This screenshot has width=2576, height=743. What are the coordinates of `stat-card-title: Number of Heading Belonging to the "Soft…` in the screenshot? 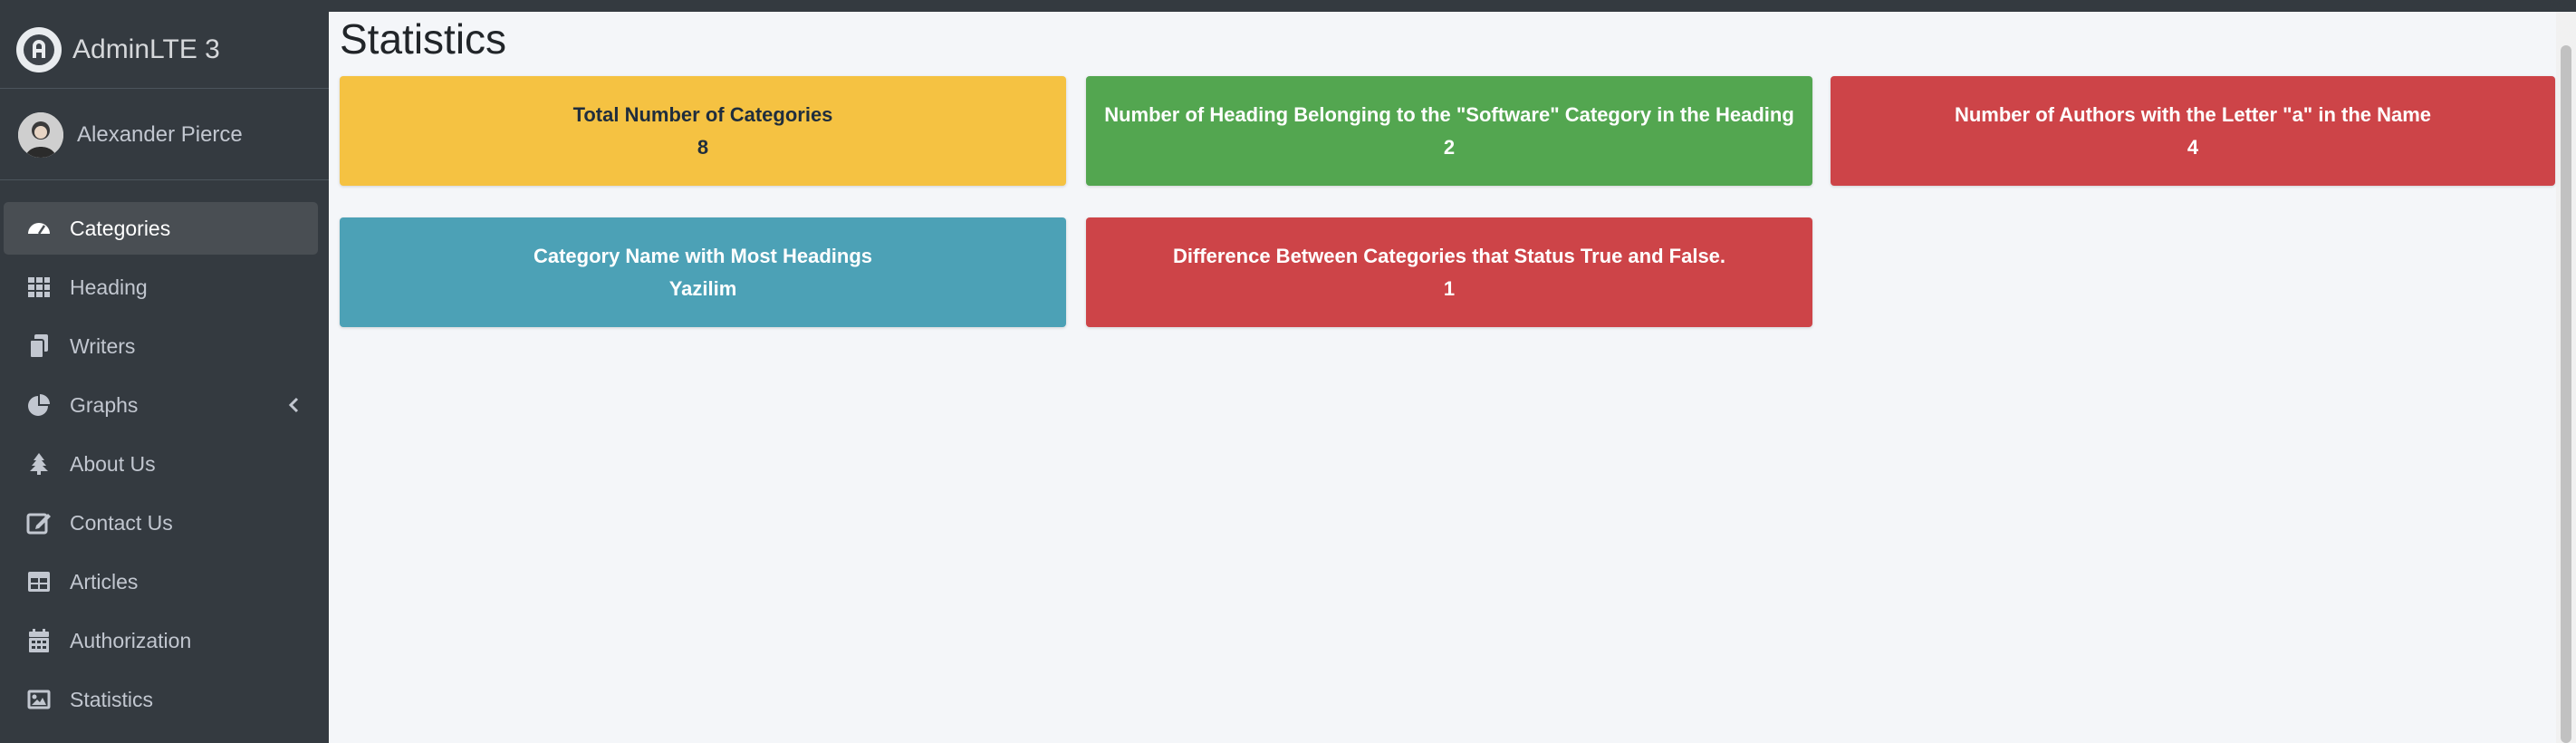 It's located at (1449, 114).